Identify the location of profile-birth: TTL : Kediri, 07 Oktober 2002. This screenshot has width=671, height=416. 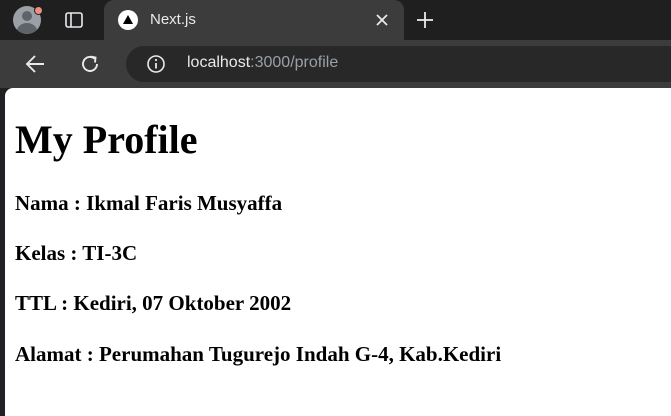
(153, 303).